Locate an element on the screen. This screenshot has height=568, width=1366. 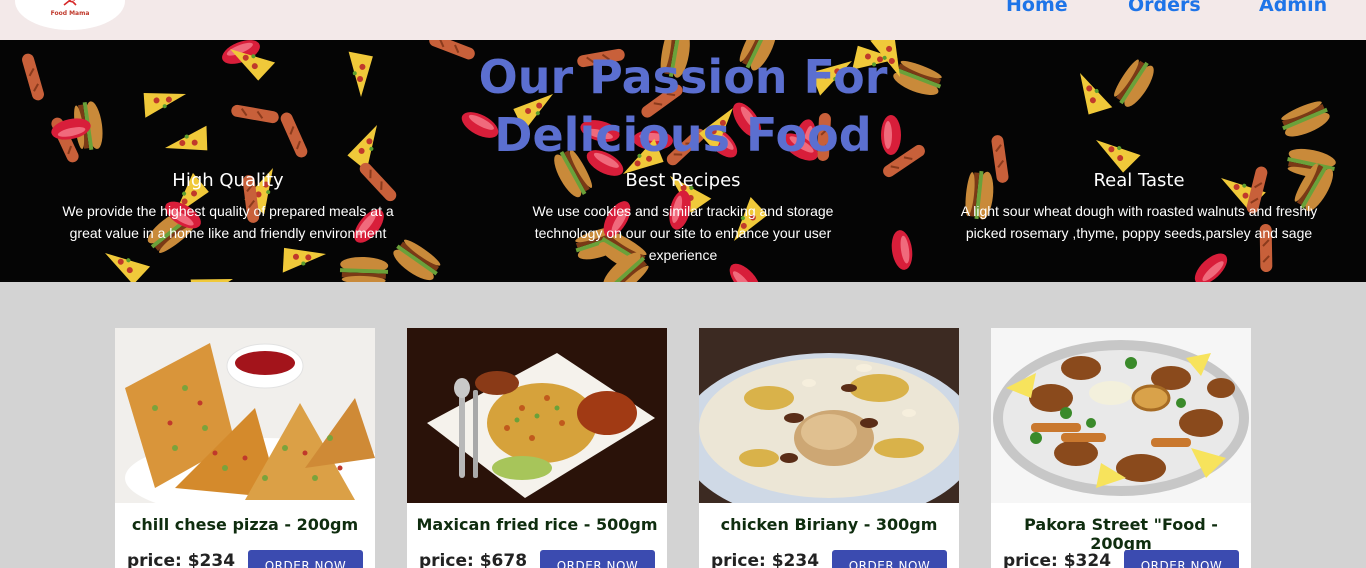
hero-title: Our Passion For Delicious Food is located at coordinates (683, 106).